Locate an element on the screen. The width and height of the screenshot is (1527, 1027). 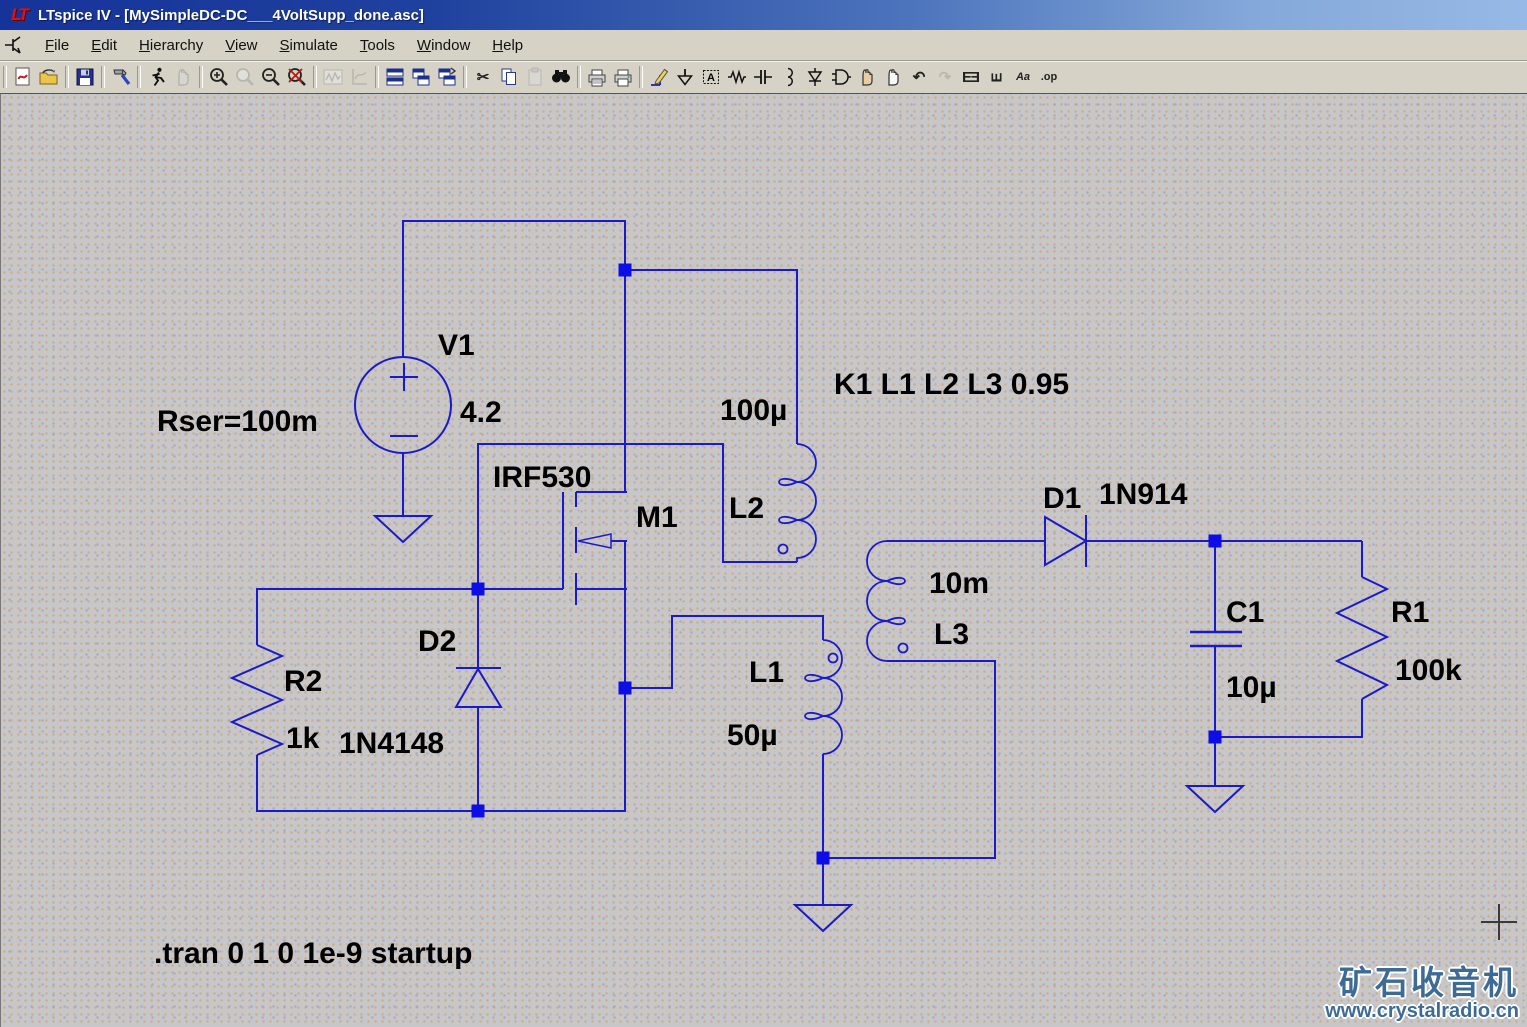
find-button is located at coordinates (561, 77).